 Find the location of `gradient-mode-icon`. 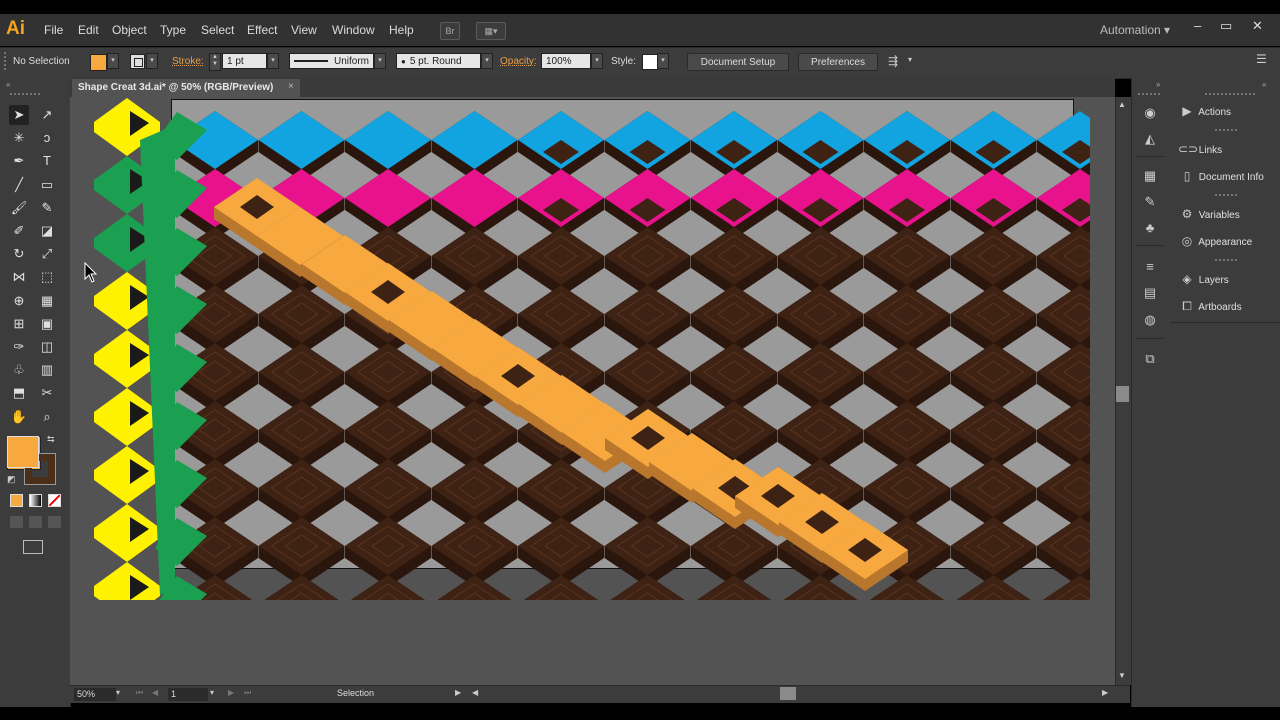

gradient-mode-icon is located at coordinates (35, 500).